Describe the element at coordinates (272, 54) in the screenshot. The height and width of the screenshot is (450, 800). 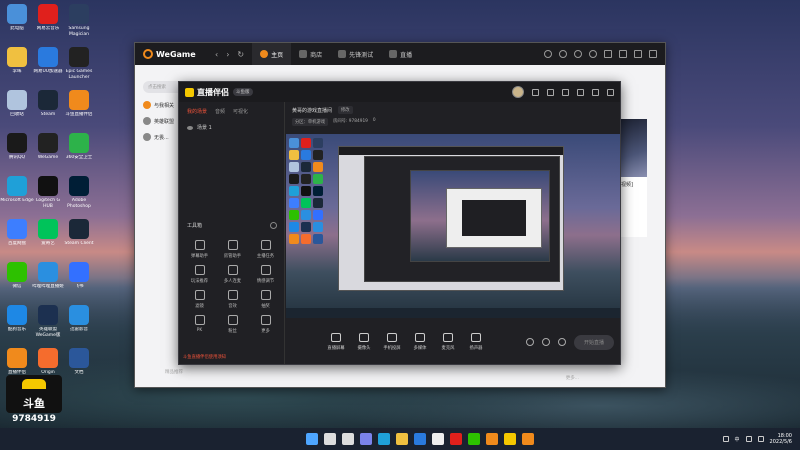
I see `tab-home: 主页` at that location.